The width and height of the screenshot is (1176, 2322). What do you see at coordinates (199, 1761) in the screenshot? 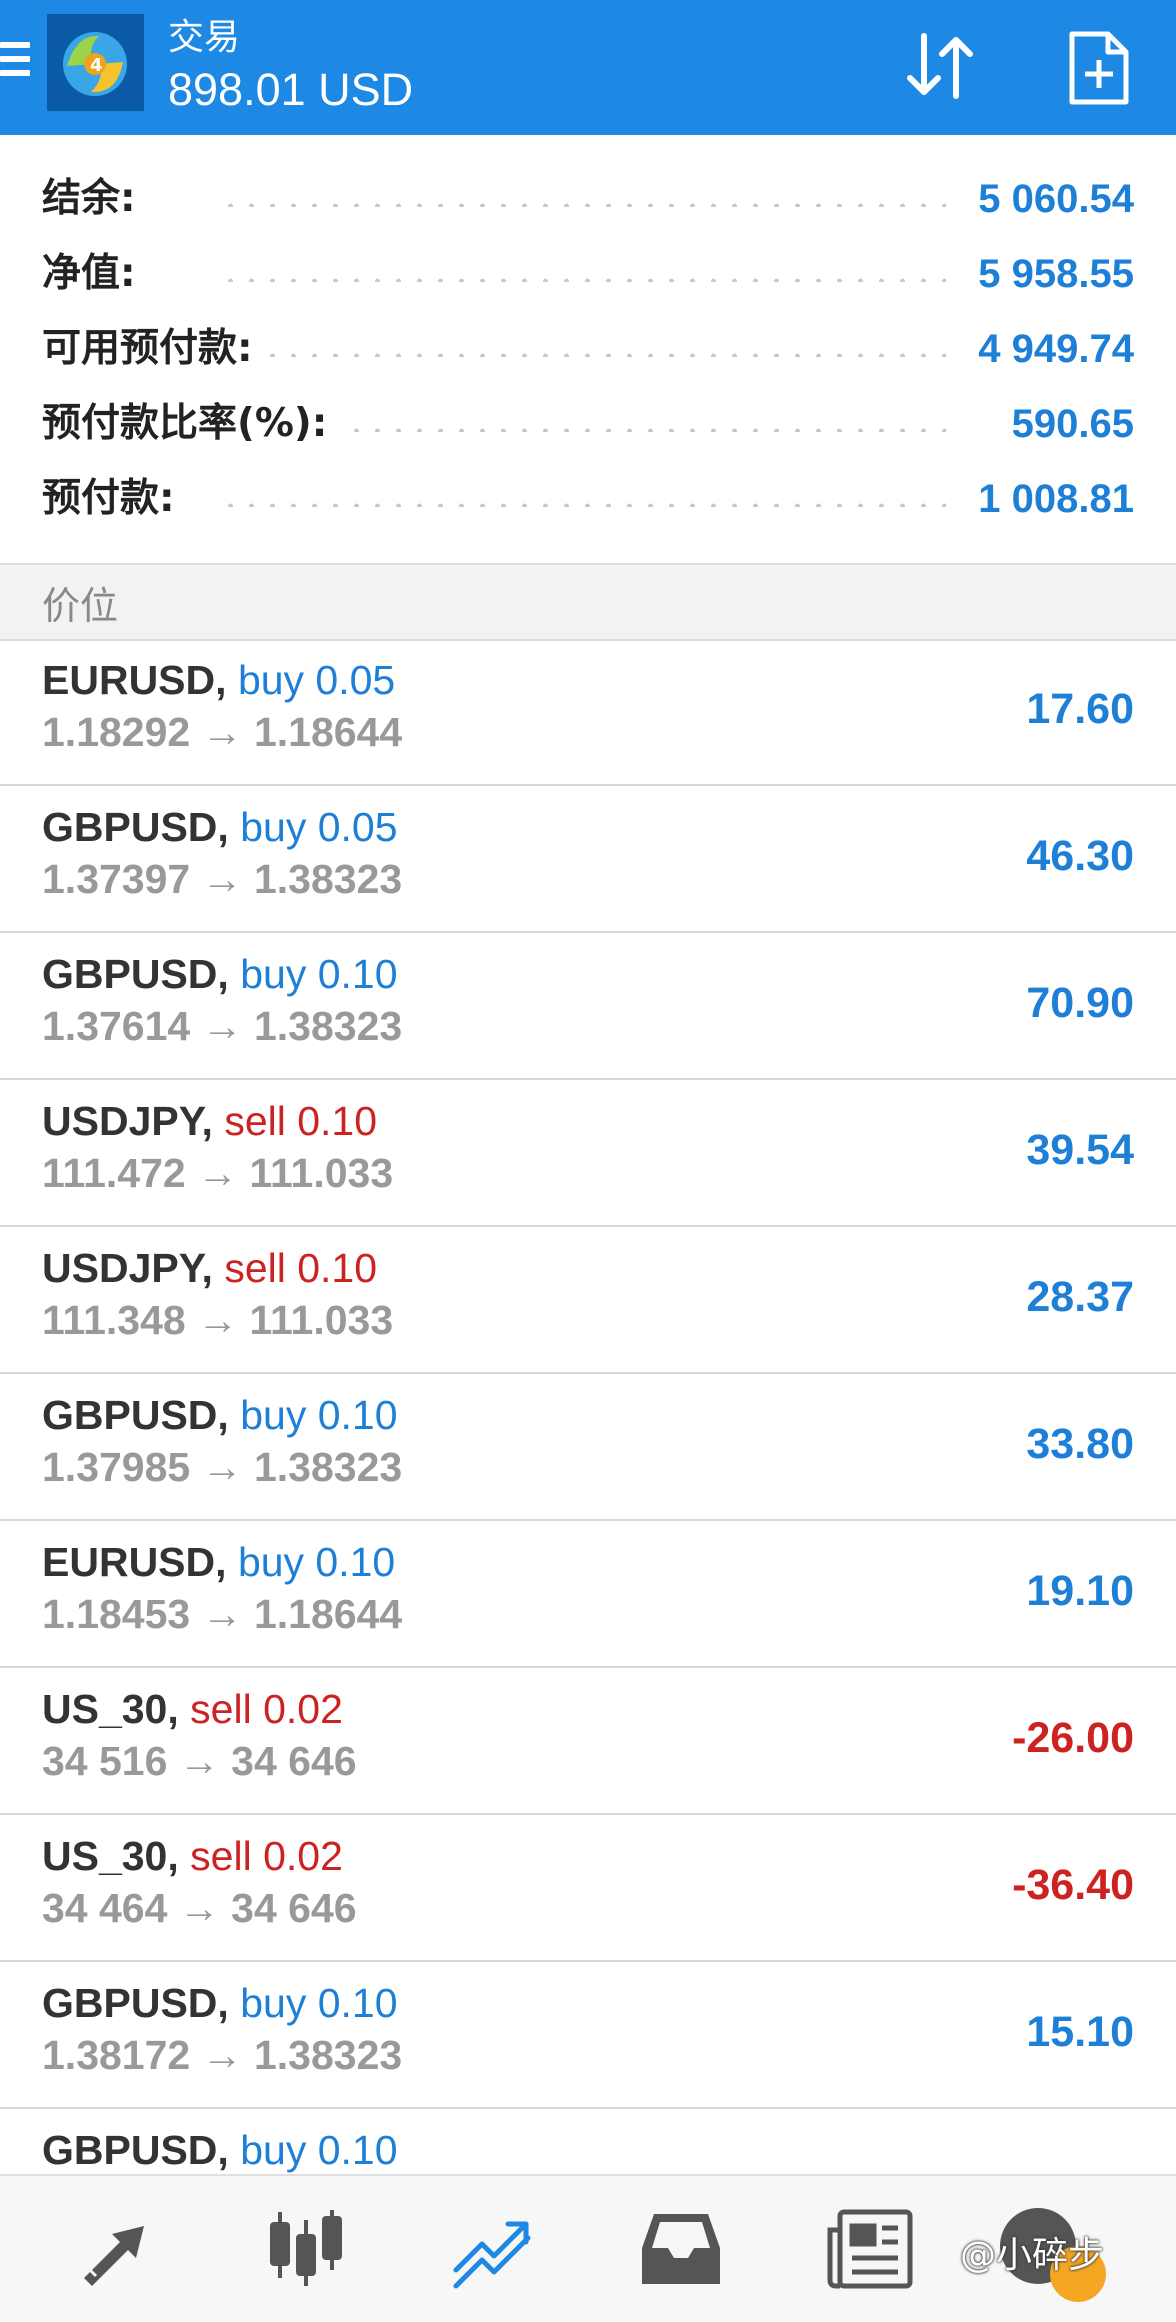
I see `position-prices: 34 516 → 34 646` at bounding box center [199, 1761].